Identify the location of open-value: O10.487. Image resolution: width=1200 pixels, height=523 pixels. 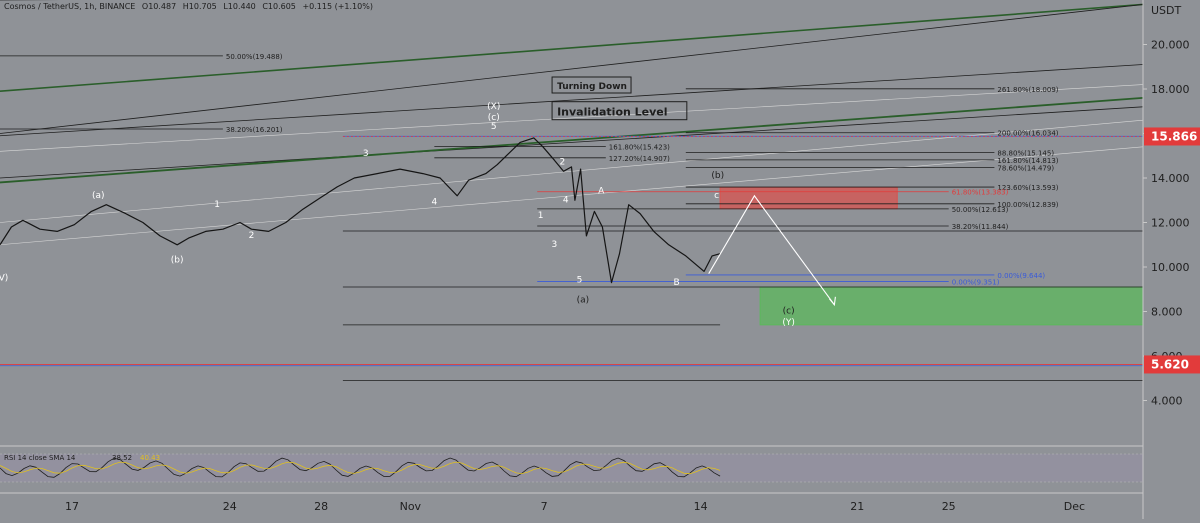
(159, 6).